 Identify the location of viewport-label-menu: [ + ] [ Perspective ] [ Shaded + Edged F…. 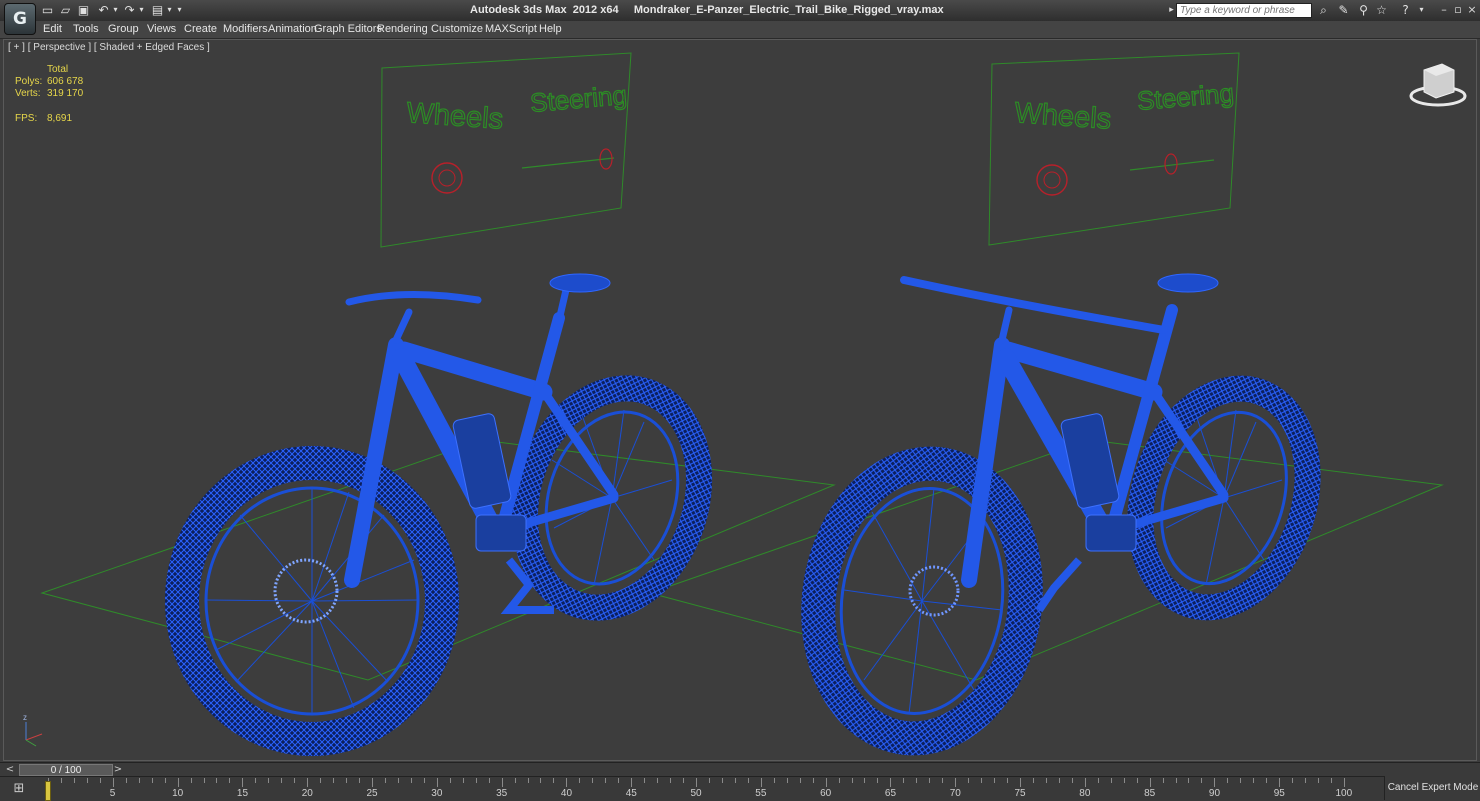
(109, 47).